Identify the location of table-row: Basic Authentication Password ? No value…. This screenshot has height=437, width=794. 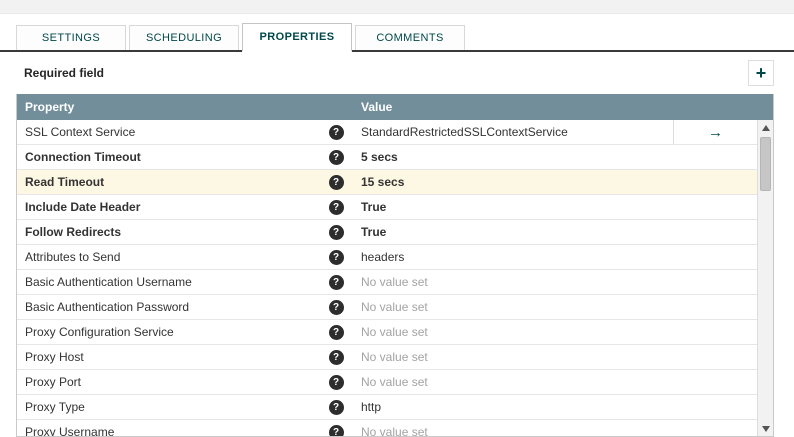
(387, 307).